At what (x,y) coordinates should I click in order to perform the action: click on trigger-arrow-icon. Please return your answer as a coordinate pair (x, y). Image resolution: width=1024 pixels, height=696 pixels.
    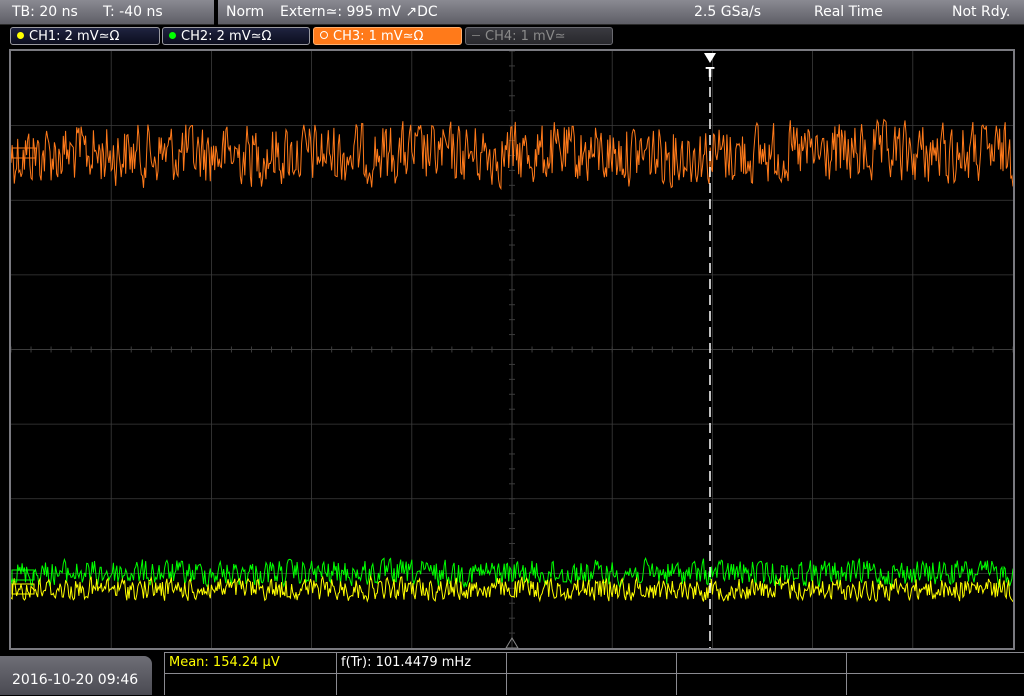
    Looking at the image, I should click on (710, 58).